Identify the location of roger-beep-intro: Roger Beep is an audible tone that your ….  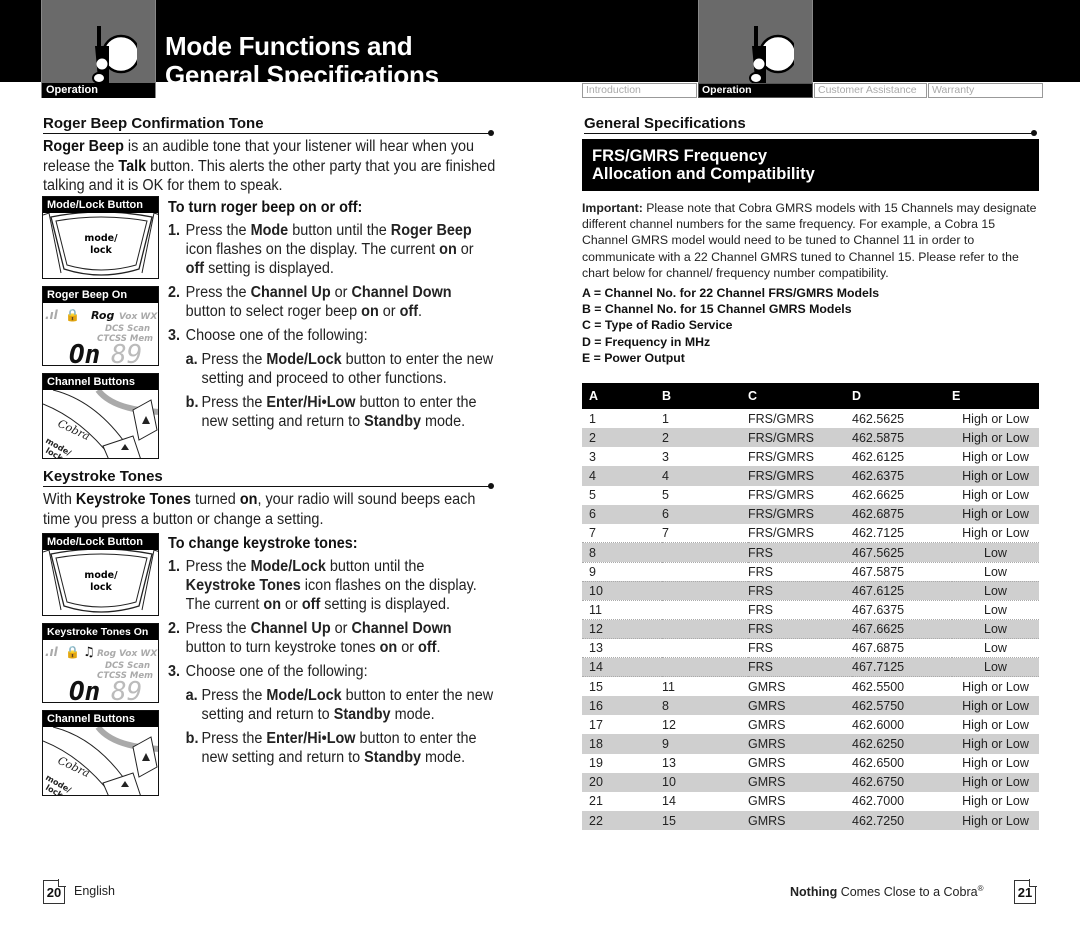
(273, 166).